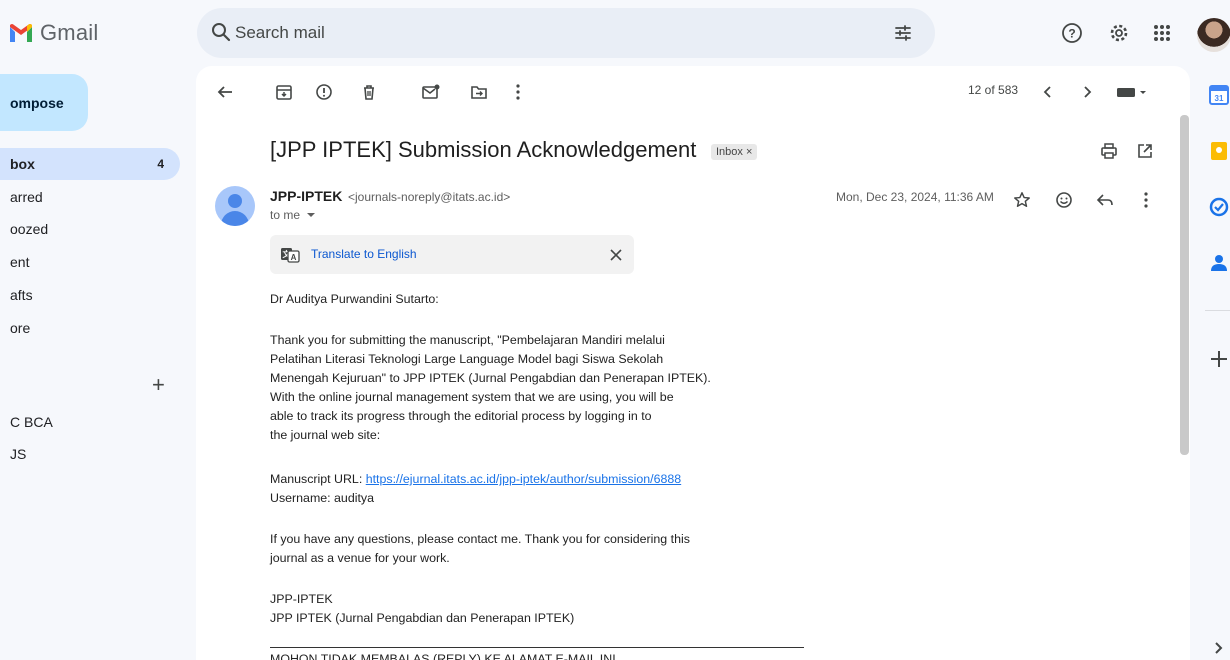  I want to click on calendar-icon: 31, so click(1219, 95).